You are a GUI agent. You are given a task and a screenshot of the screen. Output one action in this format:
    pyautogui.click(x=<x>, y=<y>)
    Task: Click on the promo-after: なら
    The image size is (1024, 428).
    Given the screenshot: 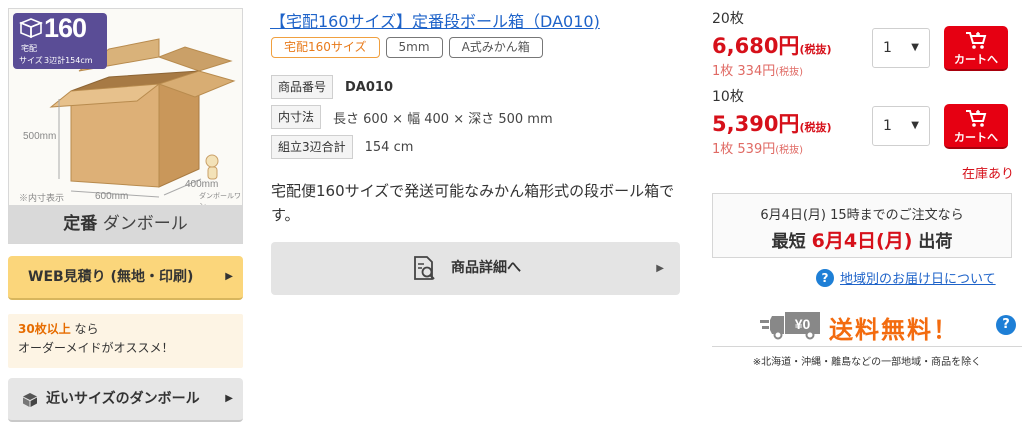 What is the action you would take?
    pyautogui.click(x=84, y=329)
    